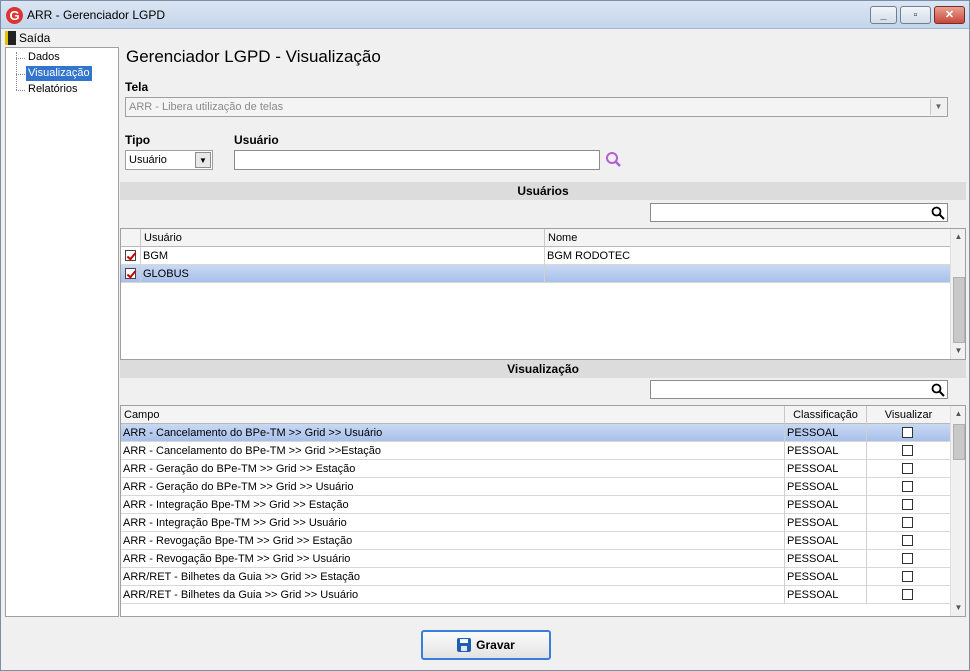 The width and height of the screenshot is (970, 671). Describe the element at coordinates (957, 511) in the screenshot. I see `visualizacao-scrollbar: ▲ ▼` at that location.